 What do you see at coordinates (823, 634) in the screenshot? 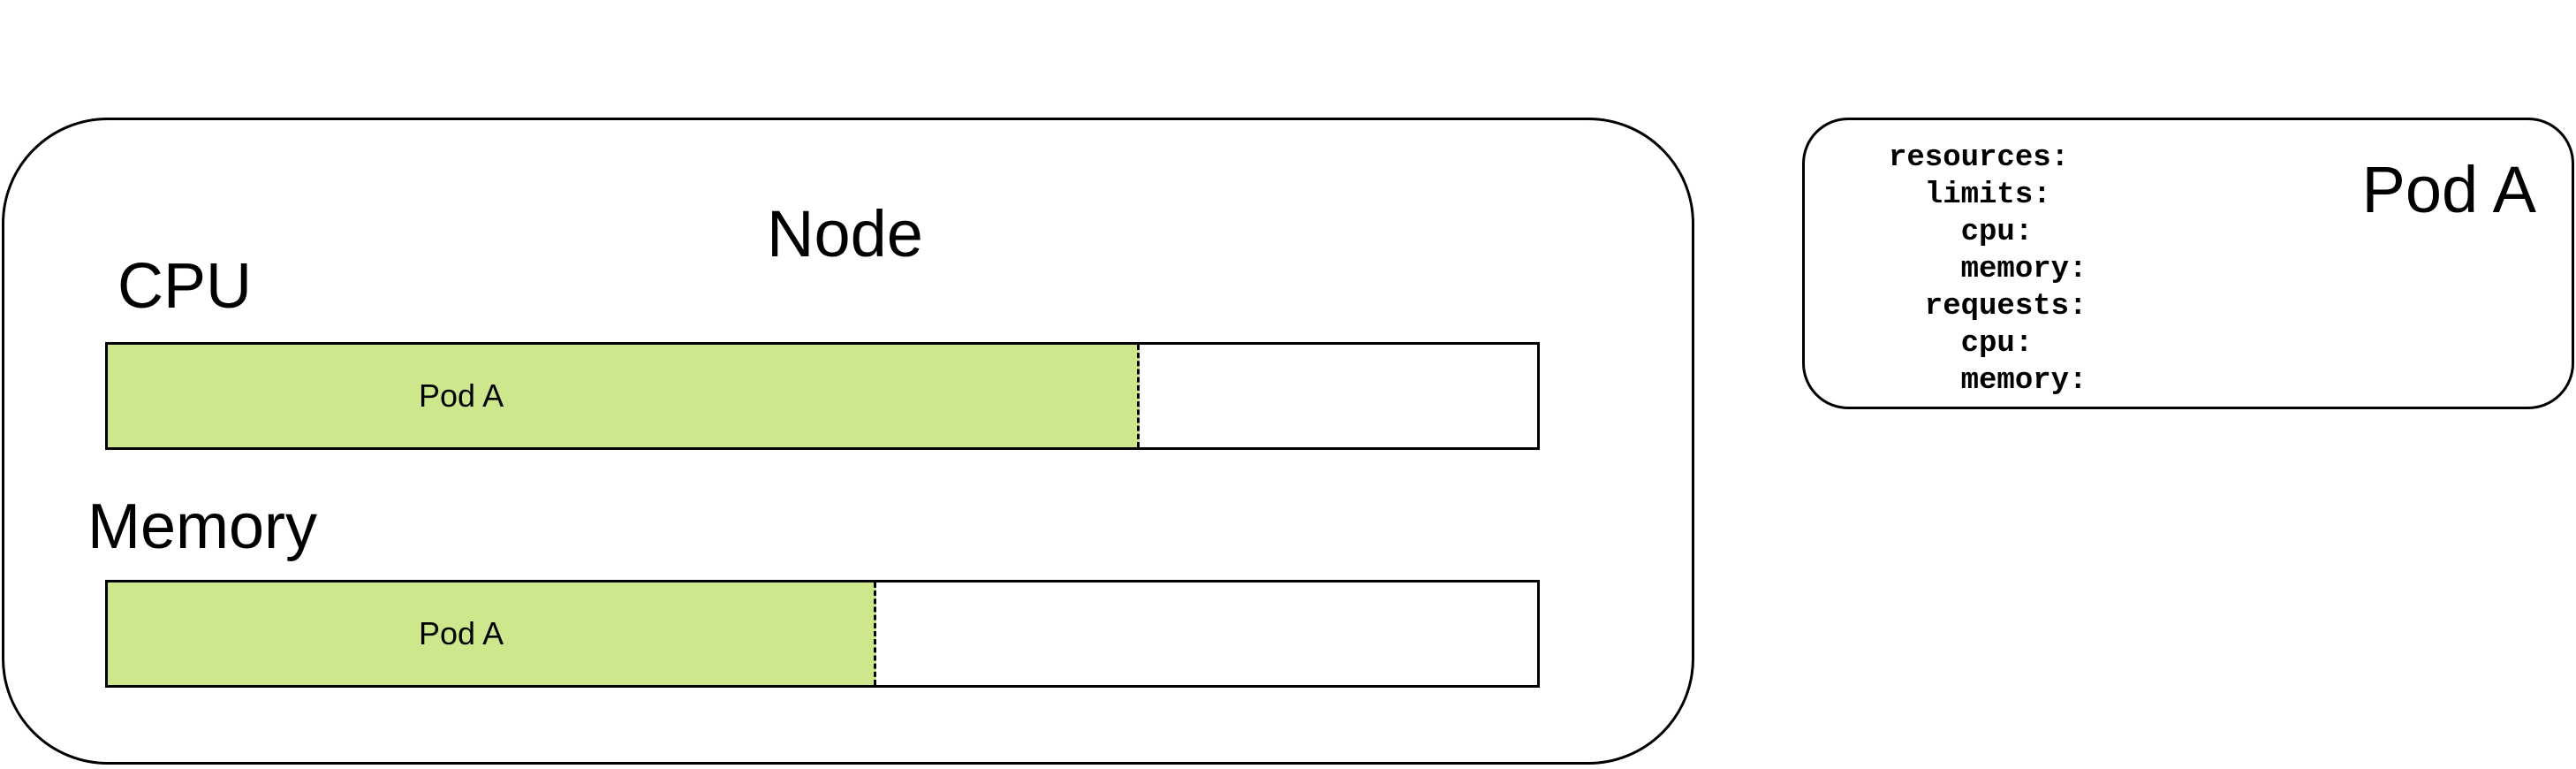
I see `memory-bar: Pod A` at bounding box center [823, 634].